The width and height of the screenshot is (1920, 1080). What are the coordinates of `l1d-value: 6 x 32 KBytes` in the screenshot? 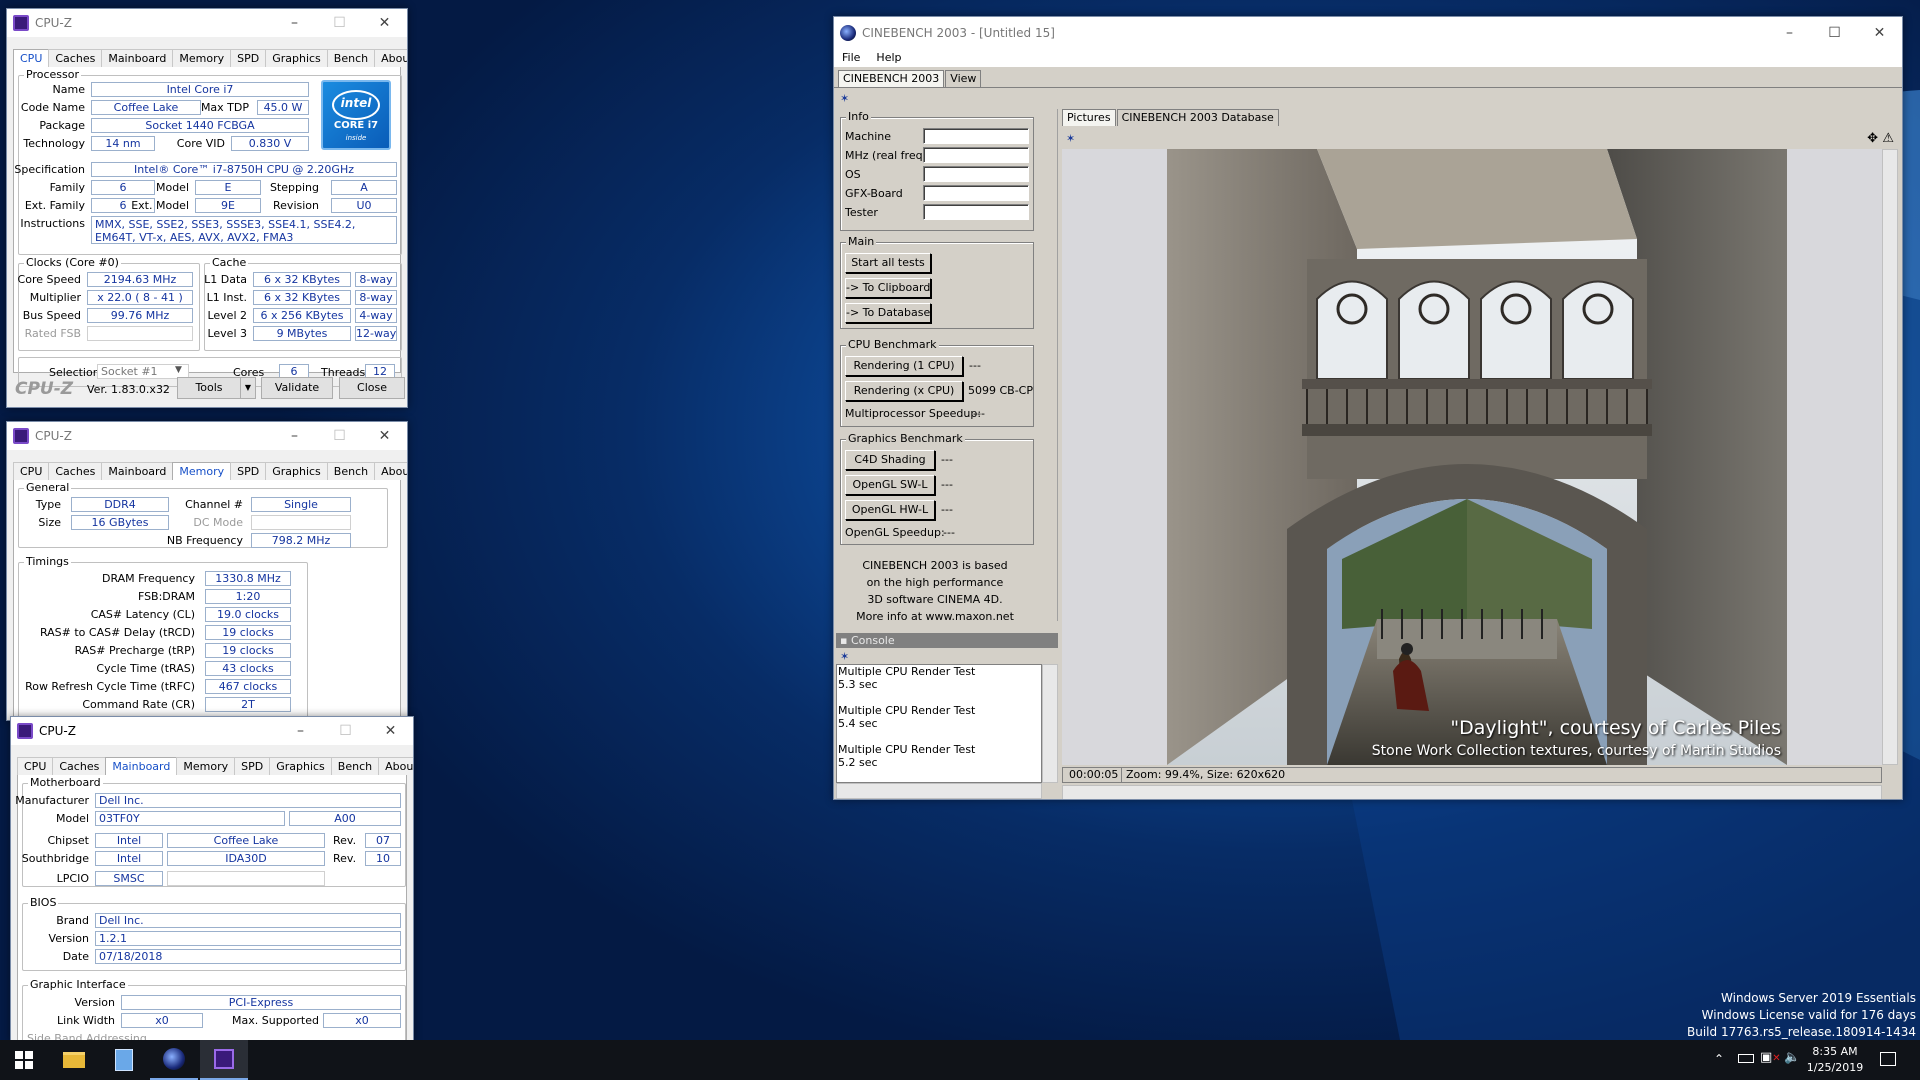 It's located at (302, 279).